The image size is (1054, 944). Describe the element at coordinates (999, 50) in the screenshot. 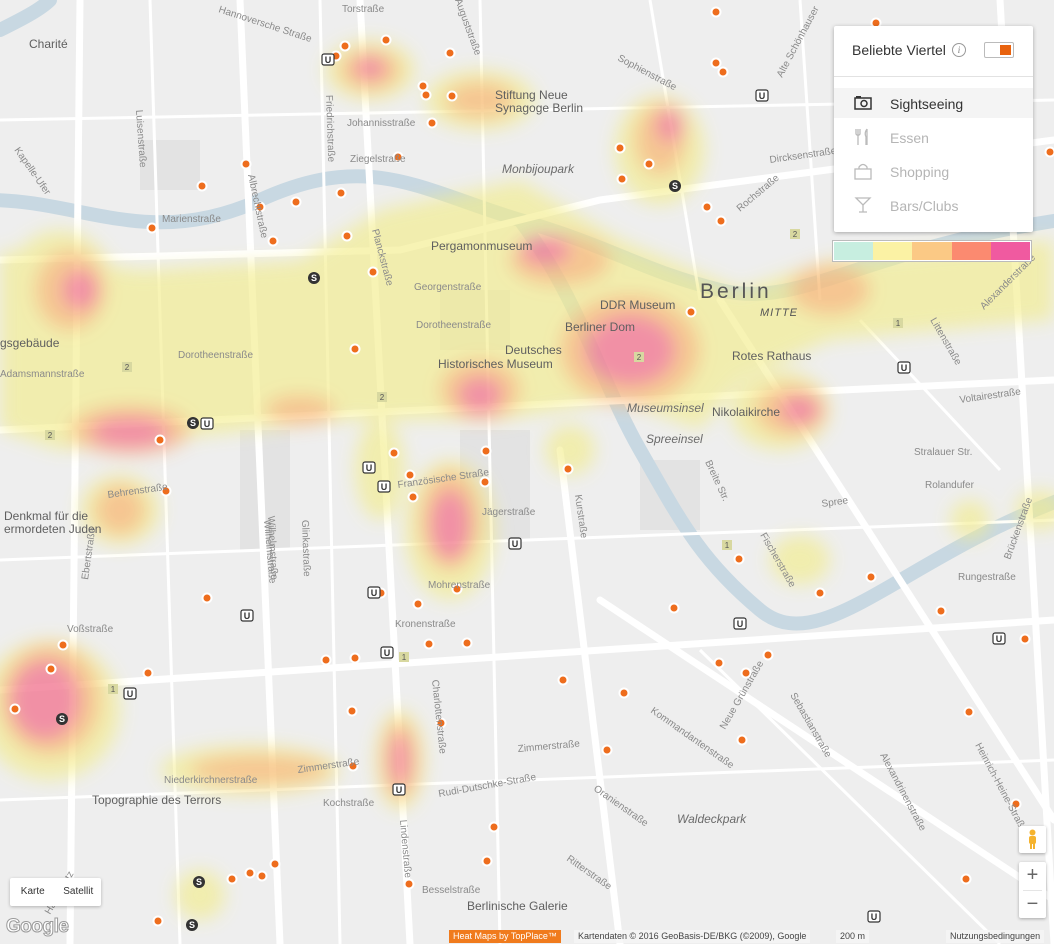

I see `heatmap-toggle` at that location.